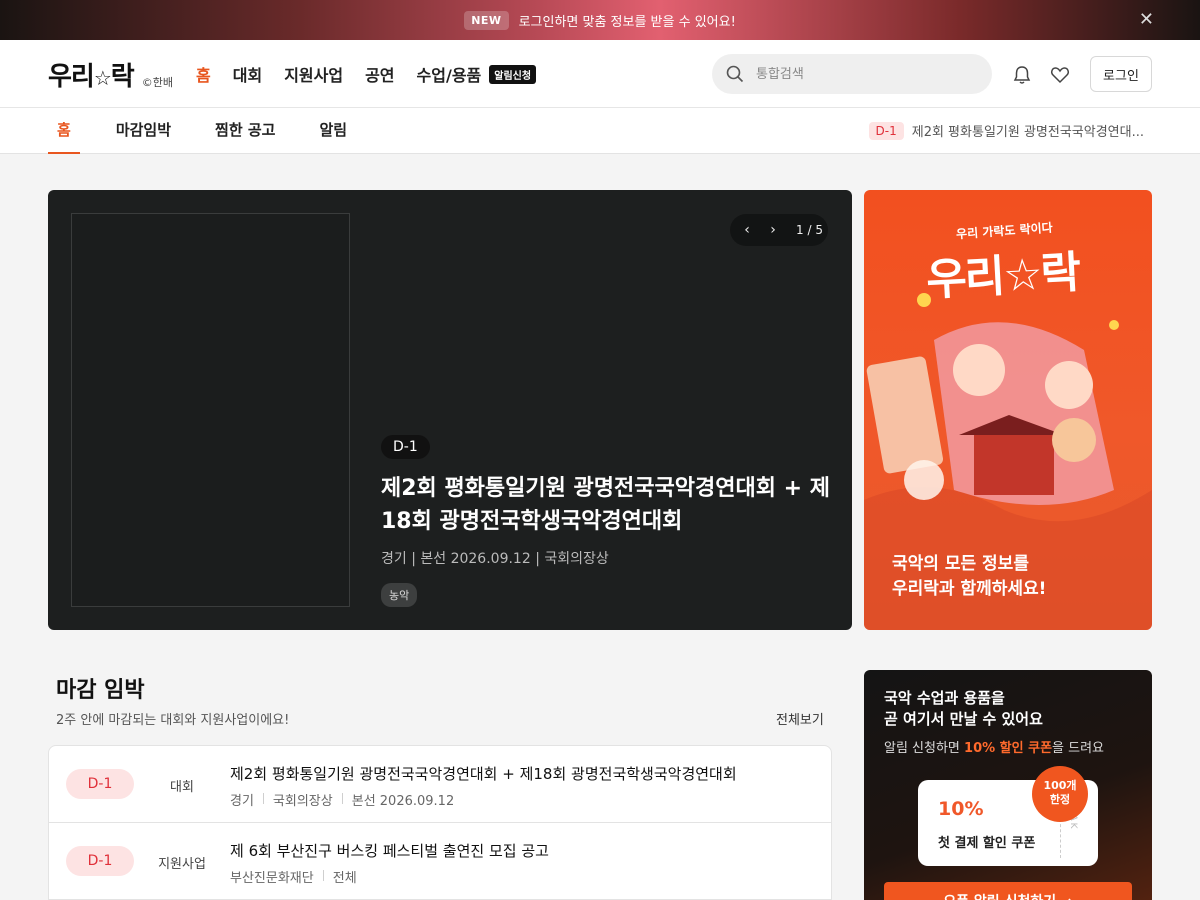  I want to click on promo-banner: NEW 로그인하면 맞춤 정보를 받을 수 있어요! ✕, so click(600, 20).